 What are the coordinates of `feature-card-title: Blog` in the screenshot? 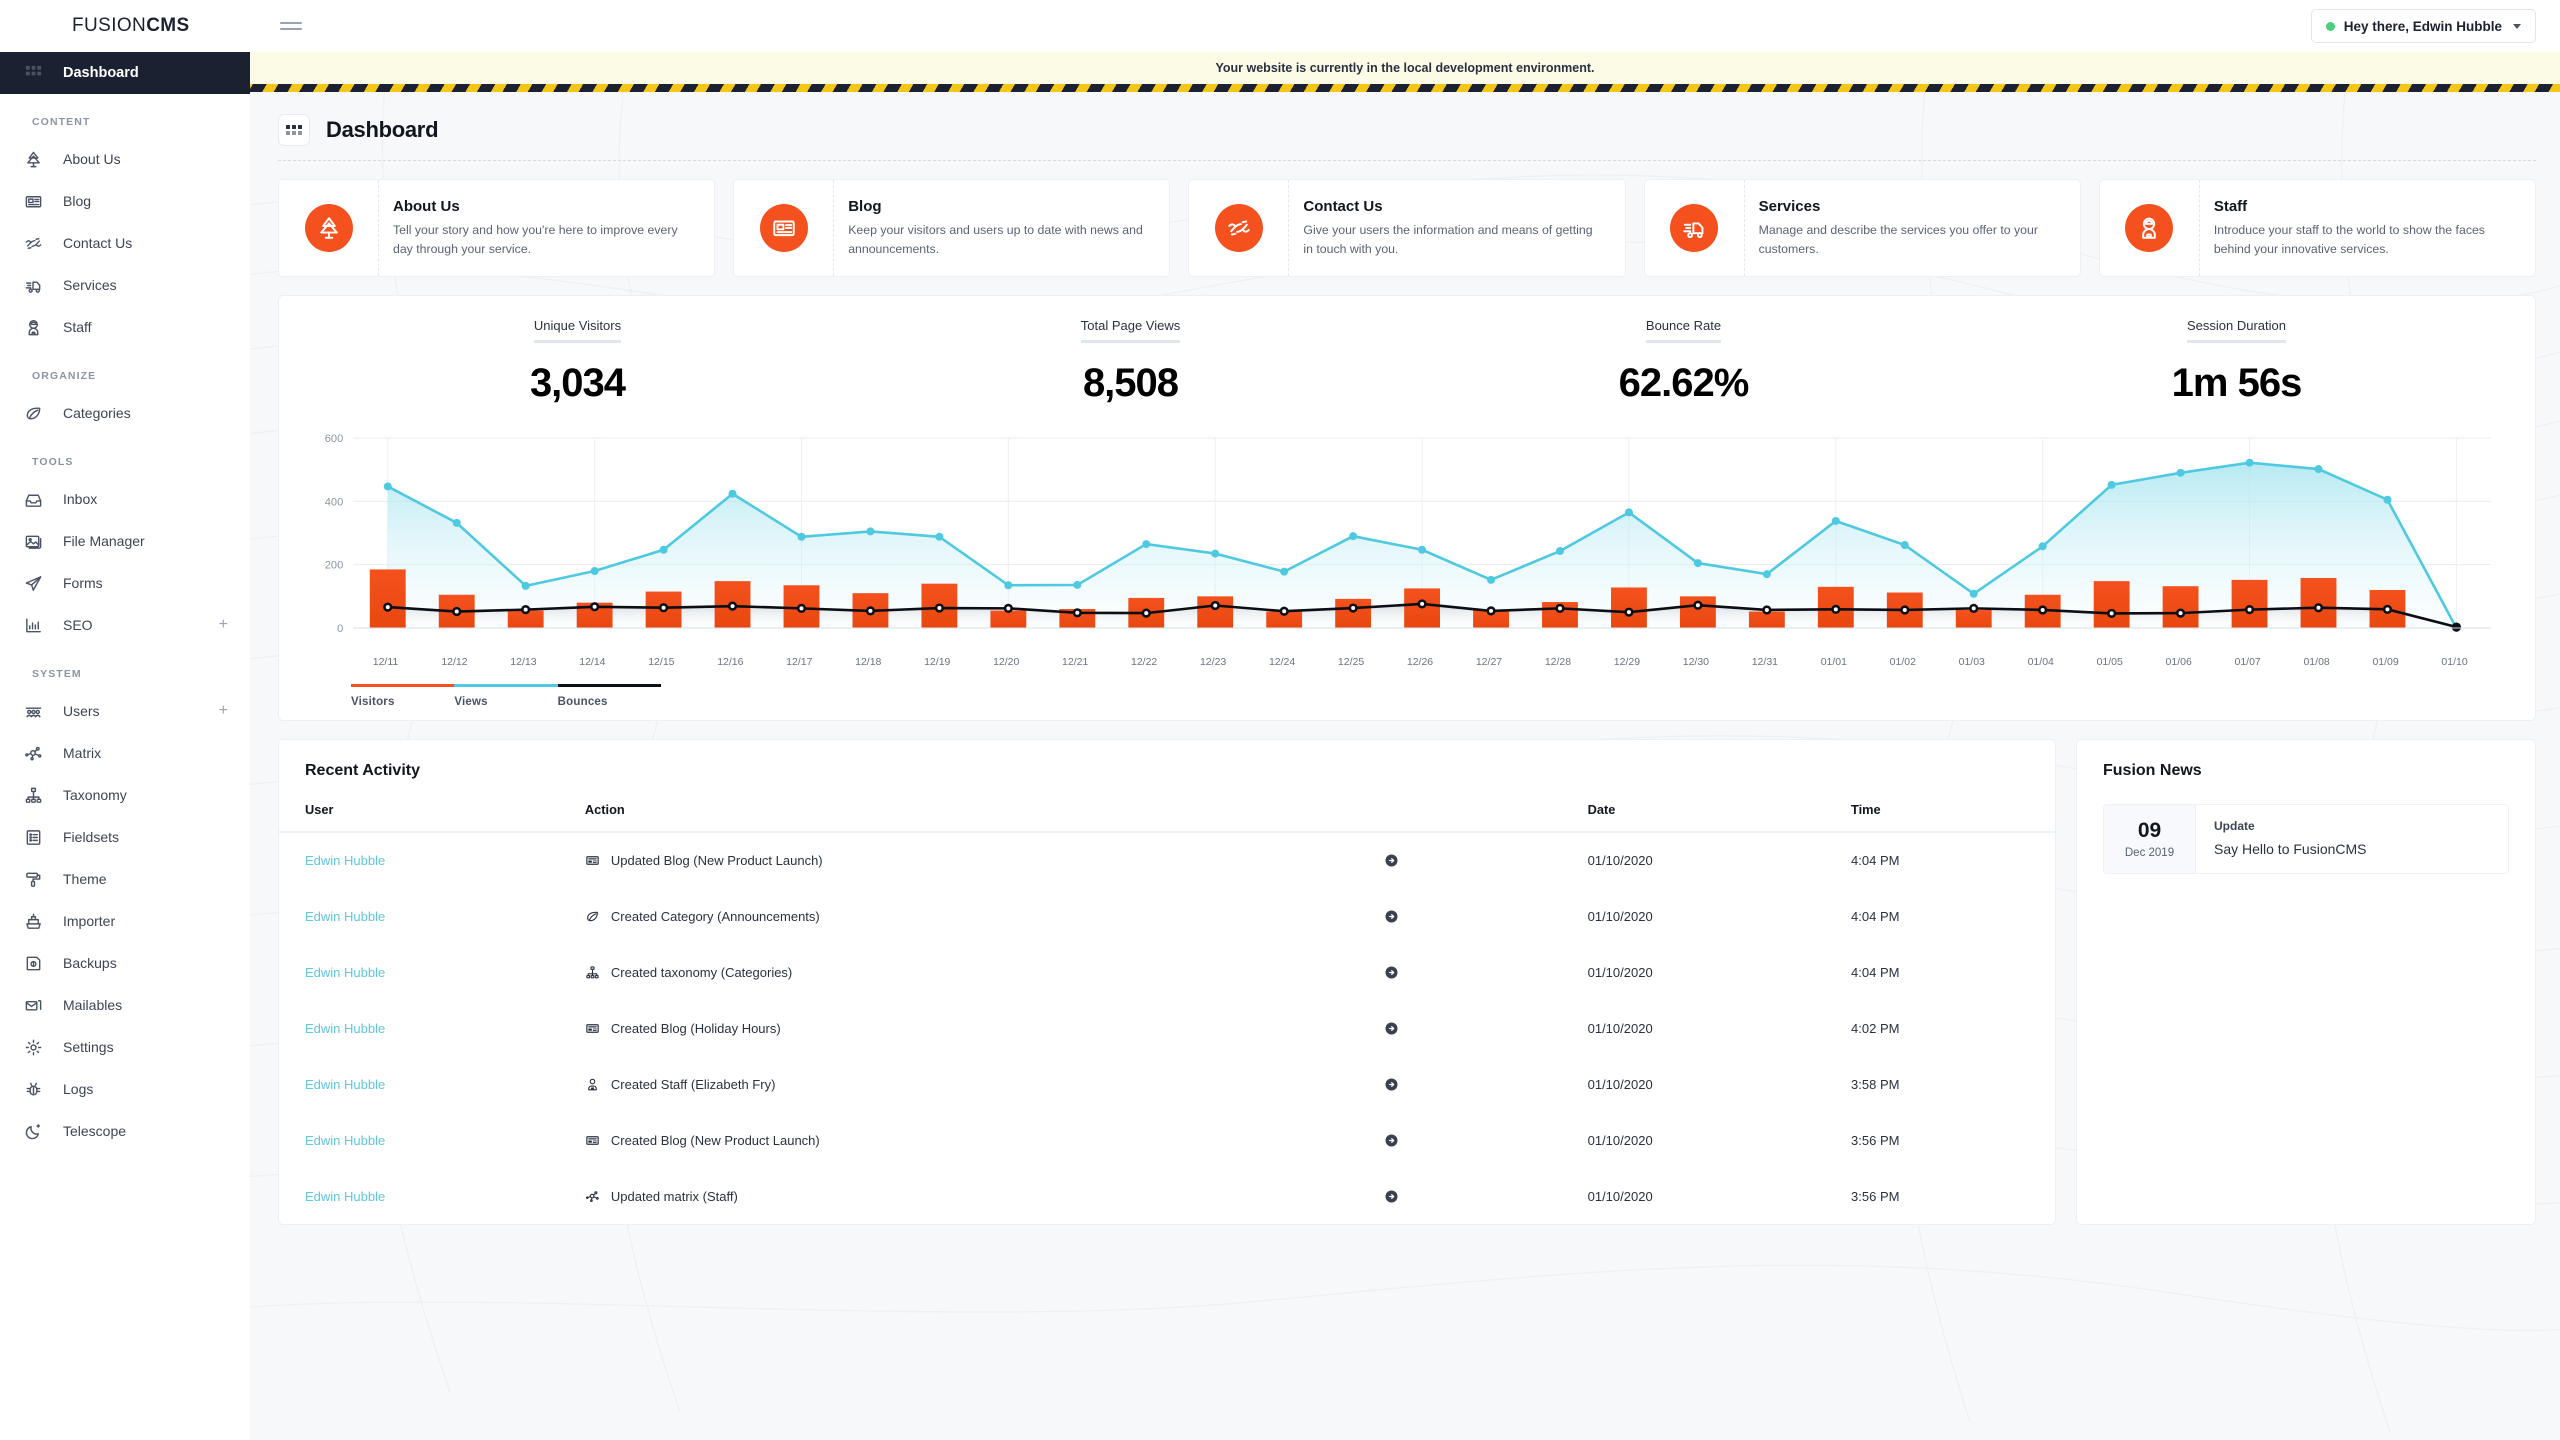 It's located at (865, 207).